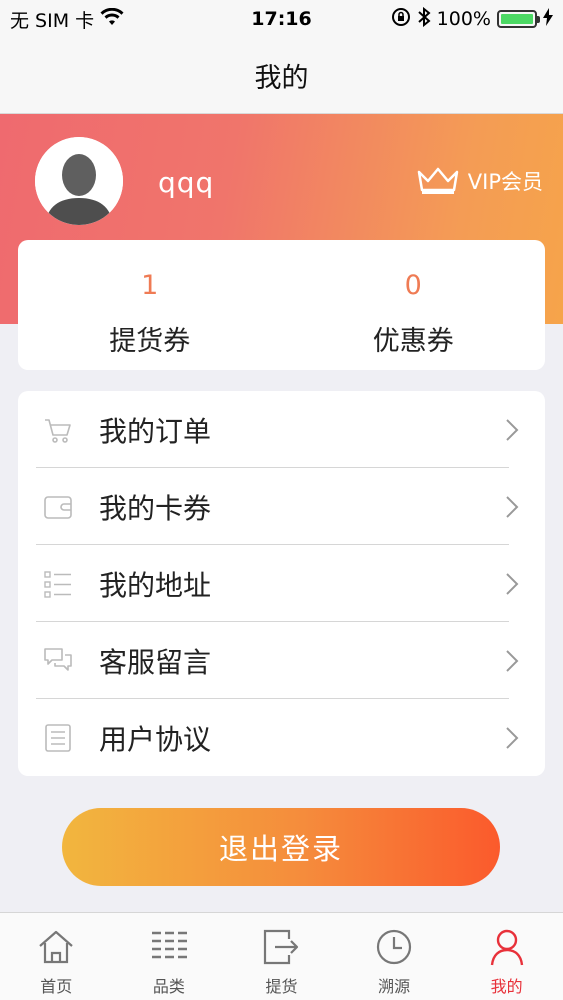  I want to click on menu-item-coupons: 我的卡券, so click(281, 506).